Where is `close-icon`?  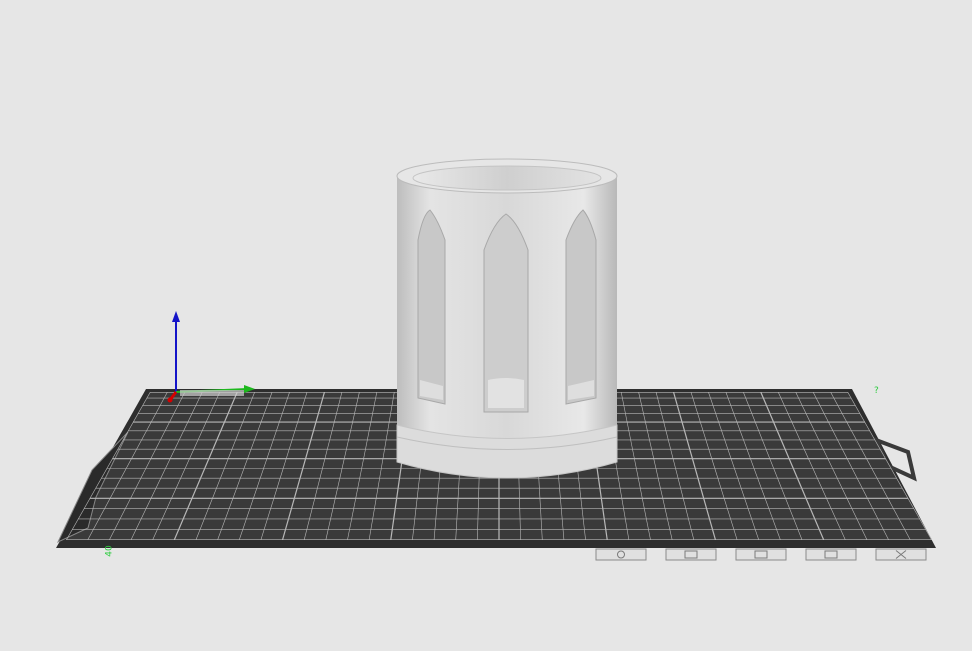 close-icon is located at coordinates (901, 554).